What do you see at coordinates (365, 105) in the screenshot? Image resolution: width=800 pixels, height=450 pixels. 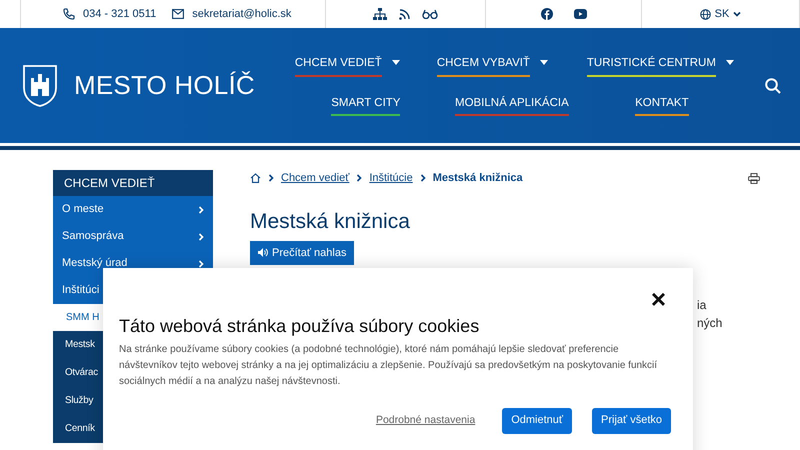 I see `nav-link: SMART CITY` at bounding box center [365, 105].